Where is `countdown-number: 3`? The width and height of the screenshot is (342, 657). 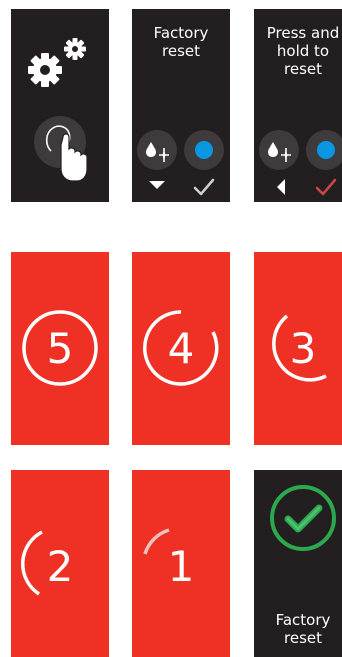 countdown-number: 3 is located at coordinates (303, 348).